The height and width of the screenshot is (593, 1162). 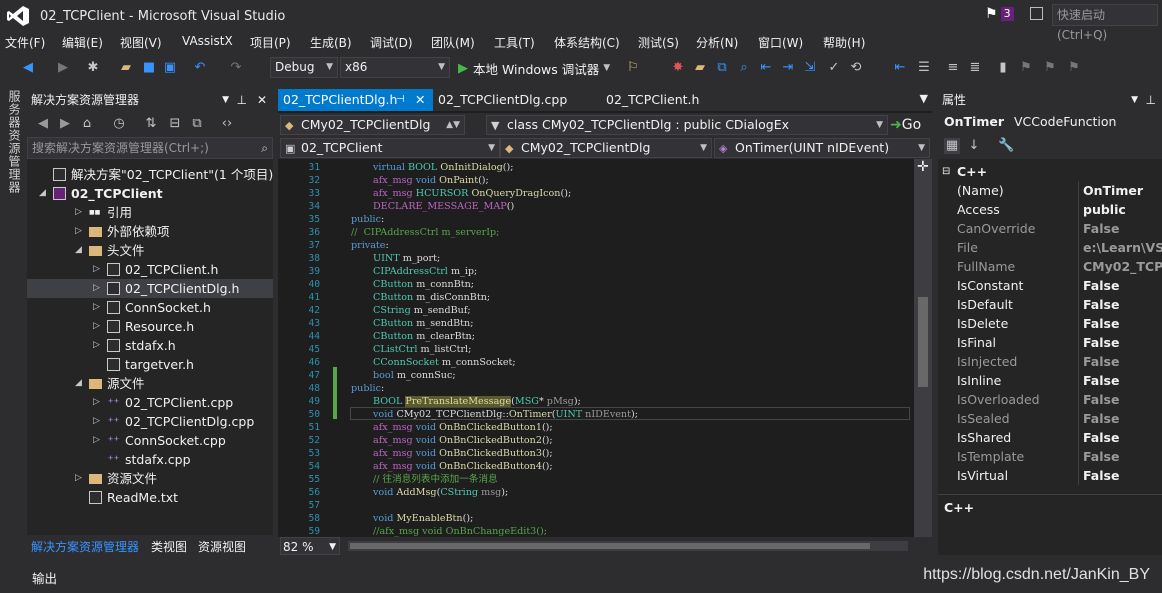 I want to click on show-all-files-icon: ⧉, so click(x=197, y=124).